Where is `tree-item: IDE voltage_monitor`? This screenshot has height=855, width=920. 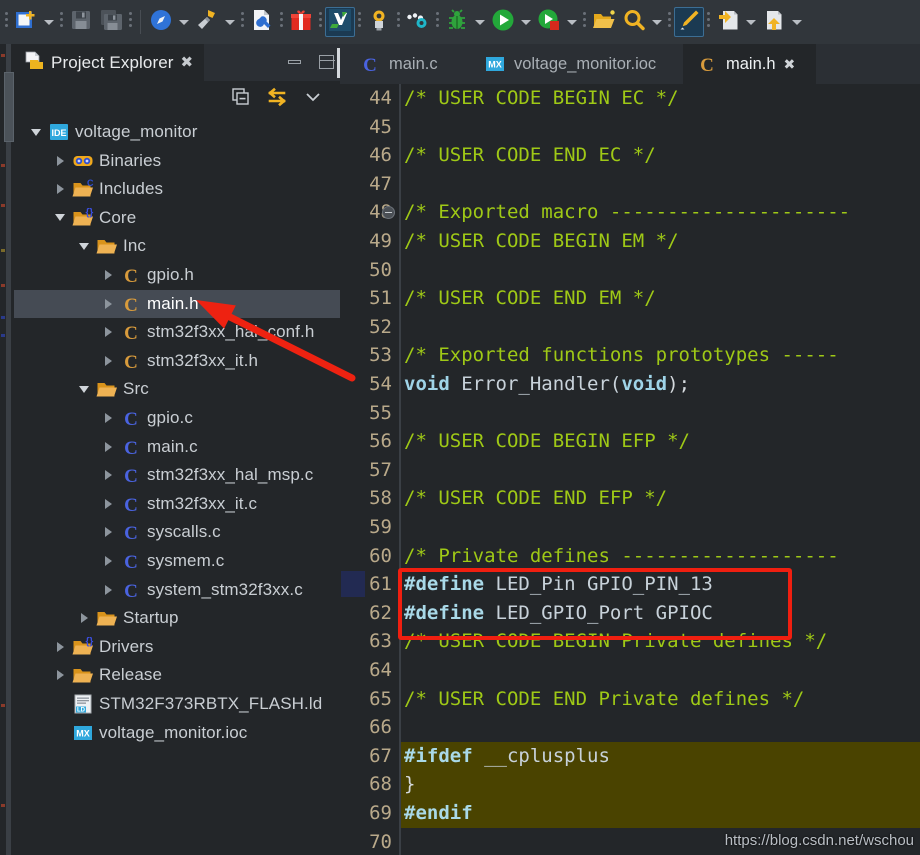 tree-item: IDE voltage_monitor is located at coordinates (177, 132).